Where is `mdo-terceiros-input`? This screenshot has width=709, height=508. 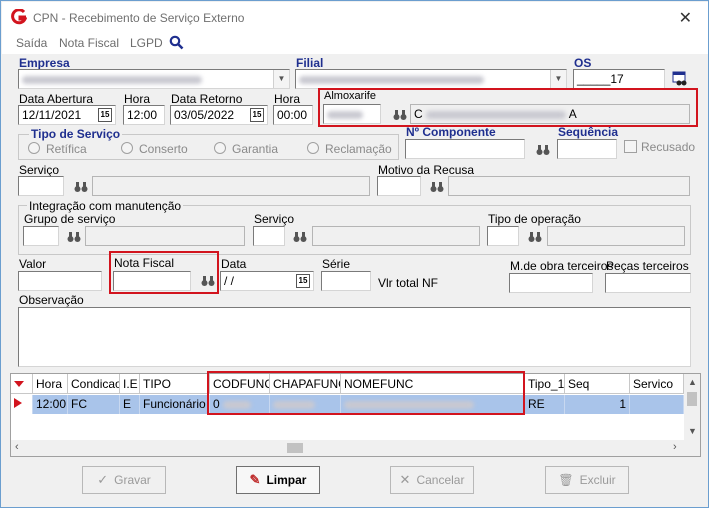 mdo-terceiros-input is located at coordinates (551, 283).